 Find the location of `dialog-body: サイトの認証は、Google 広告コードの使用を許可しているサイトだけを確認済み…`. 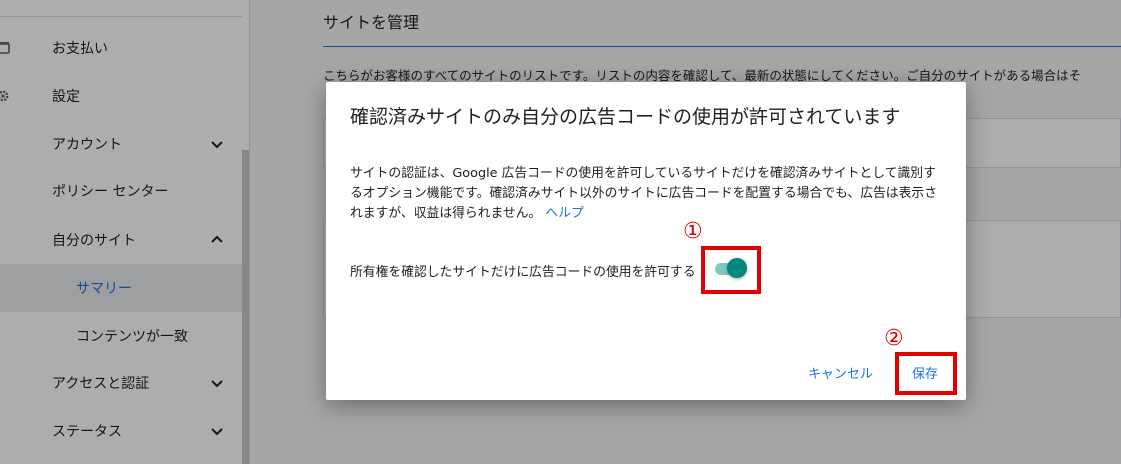

dialog-body: サイトの認証は、Google 広告コードの使用を許可しているサイトだけを確認済み… is located at coordinates (648, 194).